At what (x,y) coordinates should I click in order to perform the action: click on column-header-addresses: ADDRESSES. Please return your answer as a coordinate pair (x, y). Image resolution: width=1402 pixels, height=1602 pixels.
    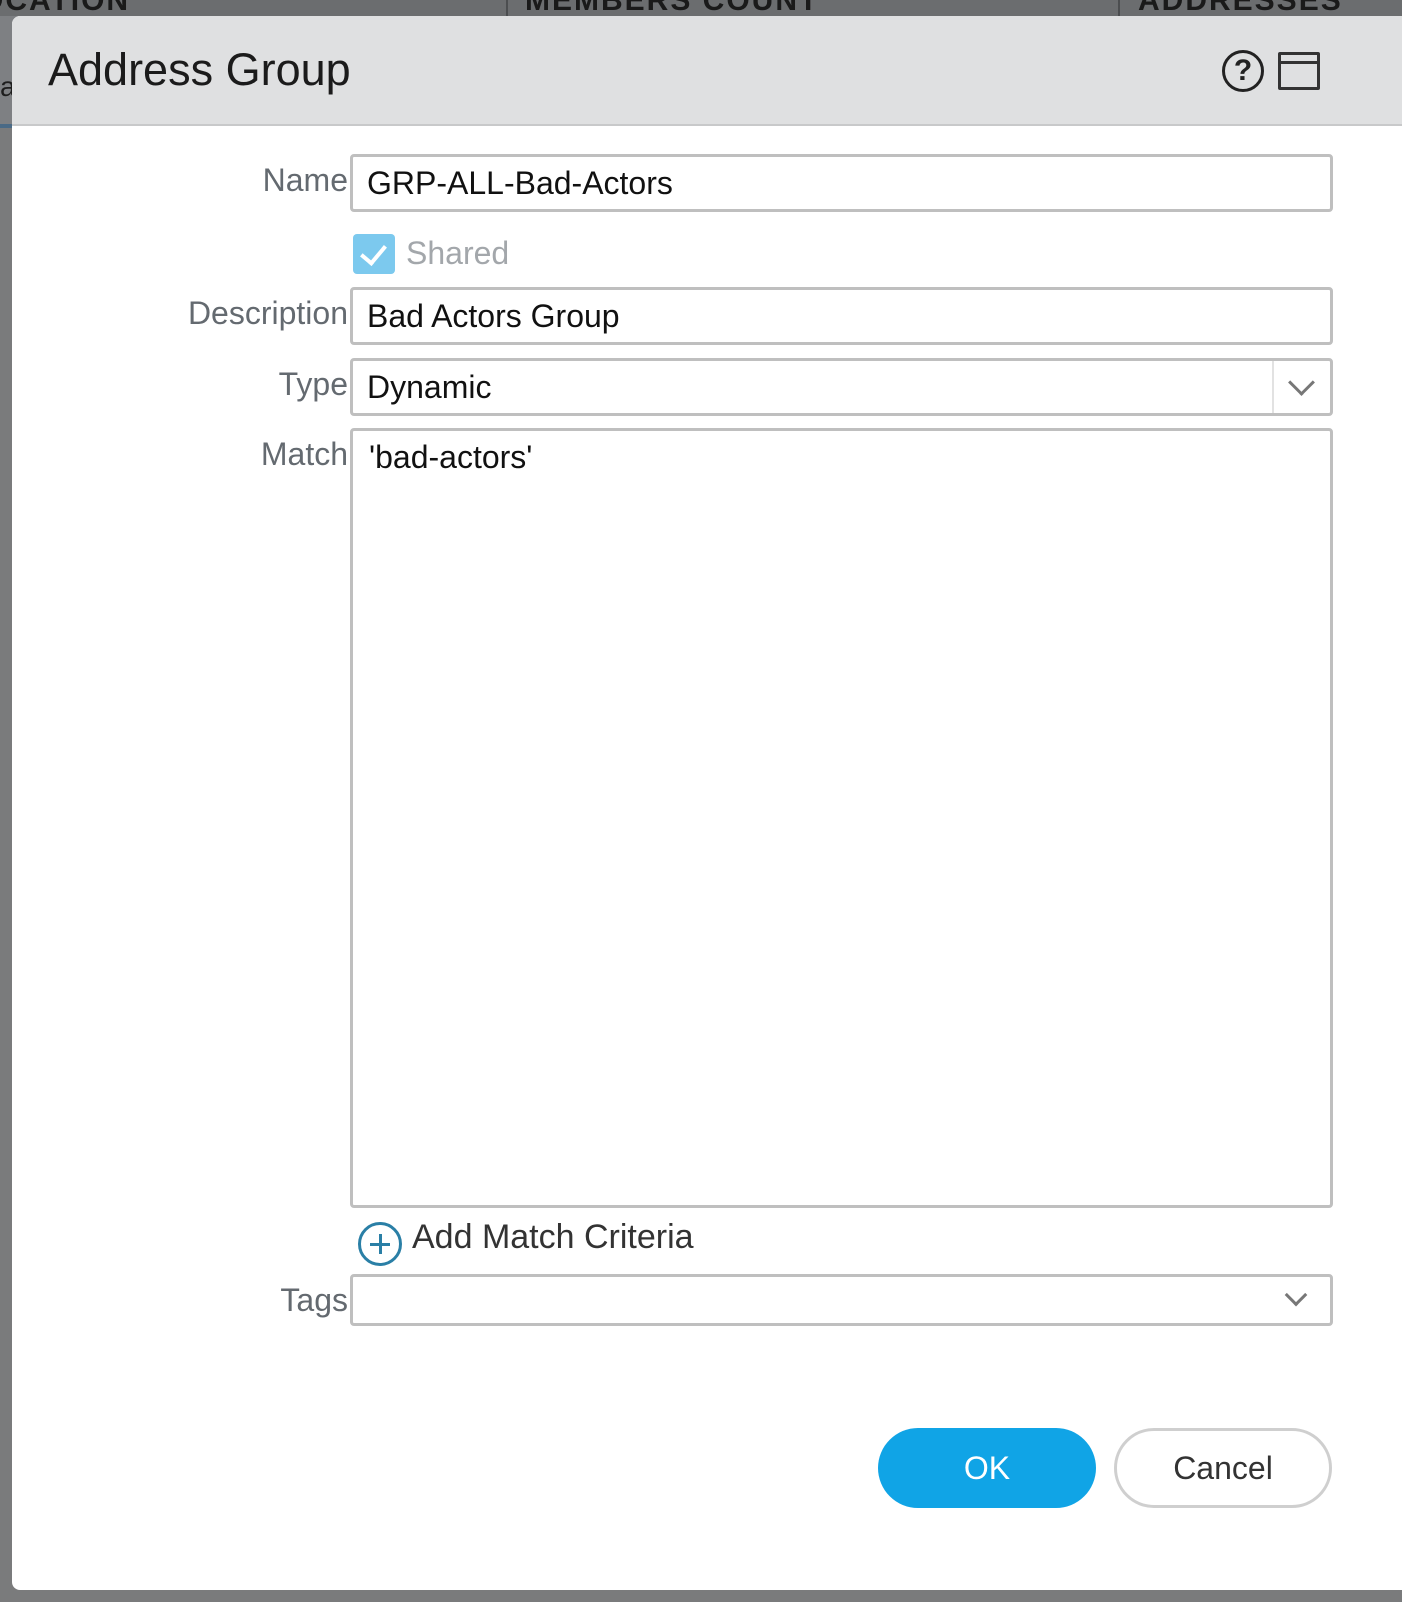
    Looking at the image, I should click on (1240, 8).